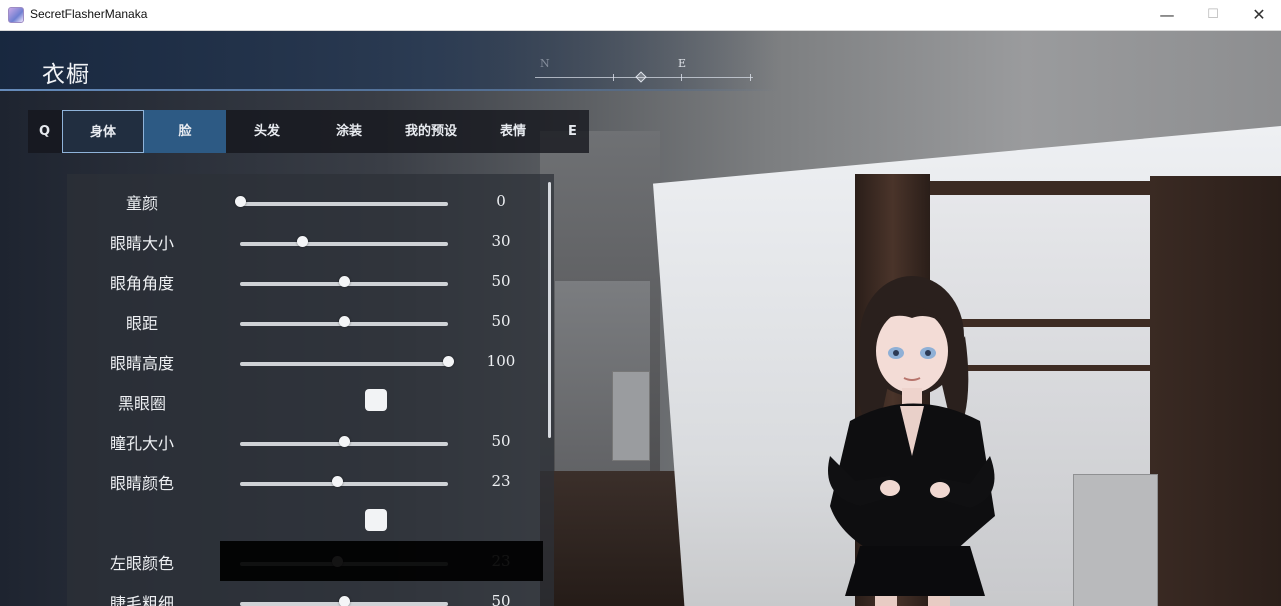  I want to click on setting-row-eye-angle: 眼角角度 50, so click(310, 282).